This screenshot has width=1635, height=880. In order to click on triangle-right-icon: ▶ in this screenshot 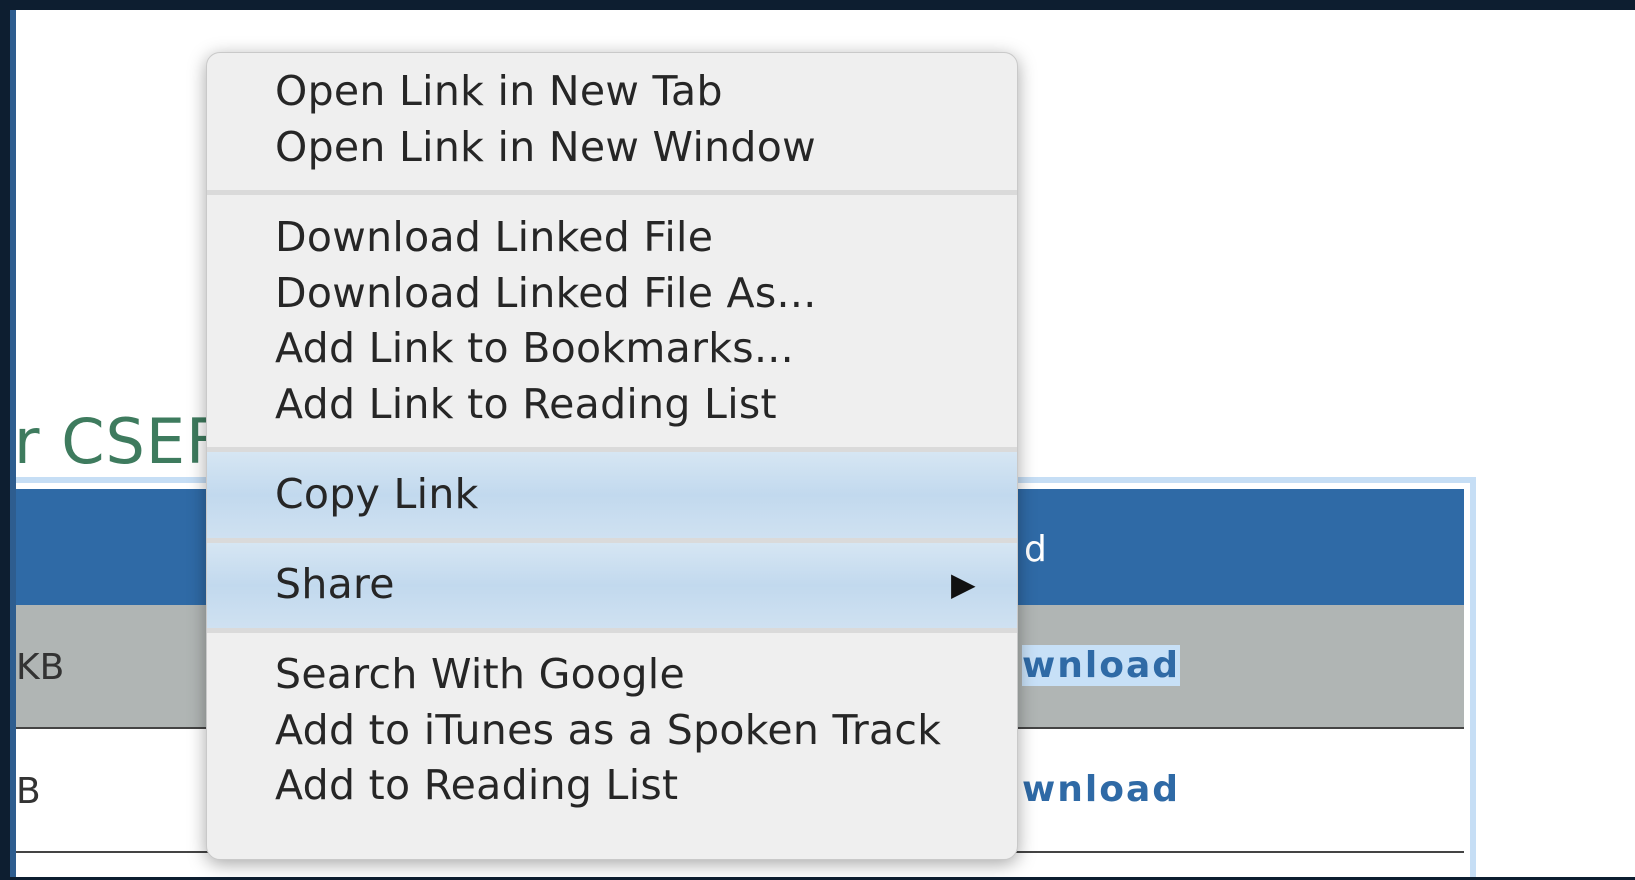, I will do `click(963, 584)`.